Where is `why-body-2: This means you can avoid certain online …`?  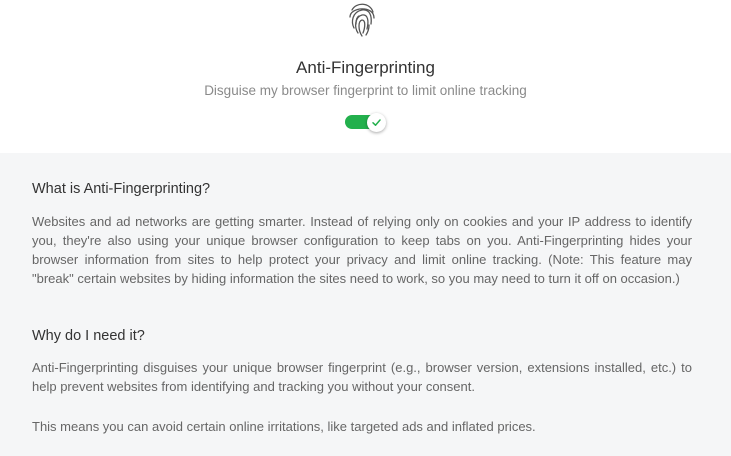 why-body-2: This means you can avoid certain online … is located at coordinates (284, 426).